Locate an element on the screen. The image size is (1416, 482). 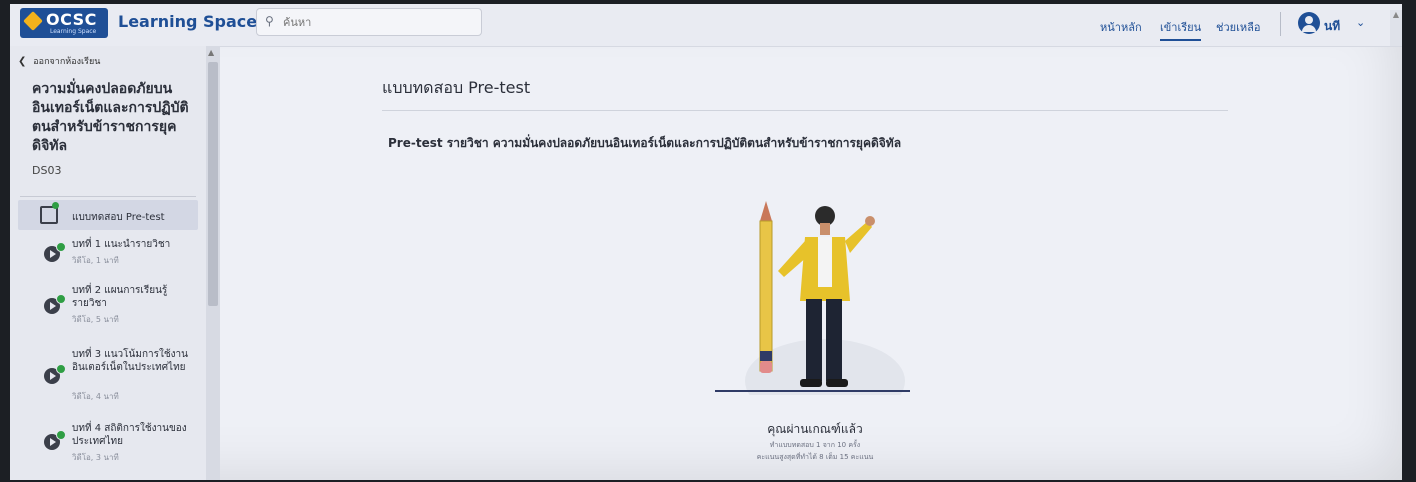
sidebar-scrollbar: ▲ is located at coordinates (213, 263).